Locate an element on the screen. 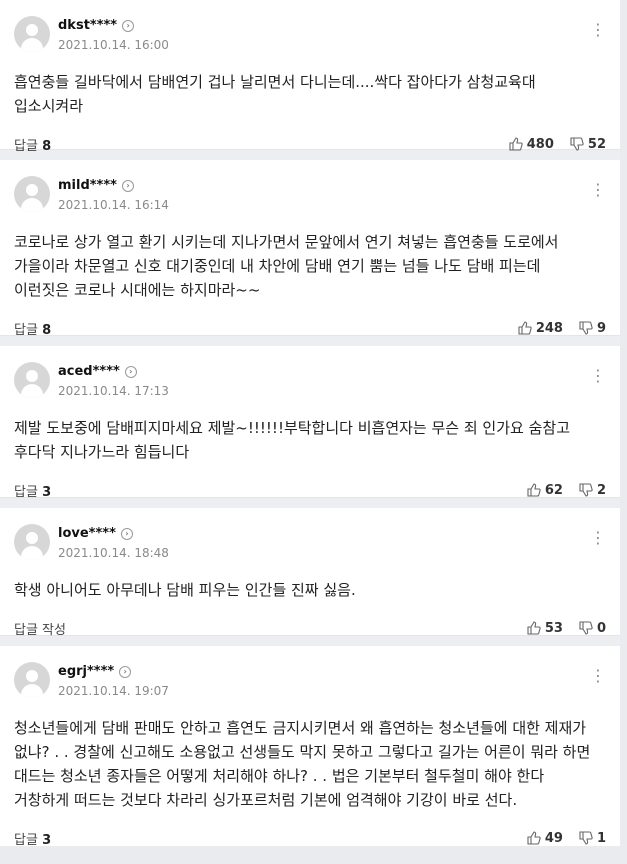 The width and height of the screenshot is (627, 864). nickname: dkst**** is located at coordinates (88, 25).